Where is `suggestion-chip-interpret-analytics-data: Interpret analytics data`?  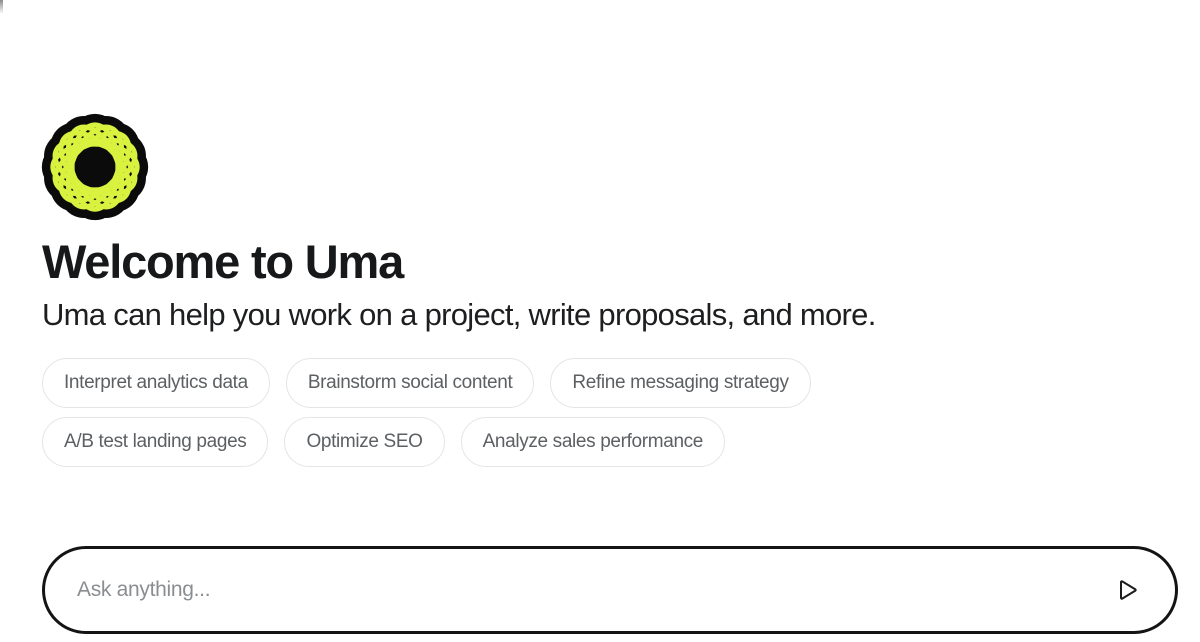
suggestion-chip-interpret-analytics-data: Interpret analytics data is located at coordinates (156, 383).